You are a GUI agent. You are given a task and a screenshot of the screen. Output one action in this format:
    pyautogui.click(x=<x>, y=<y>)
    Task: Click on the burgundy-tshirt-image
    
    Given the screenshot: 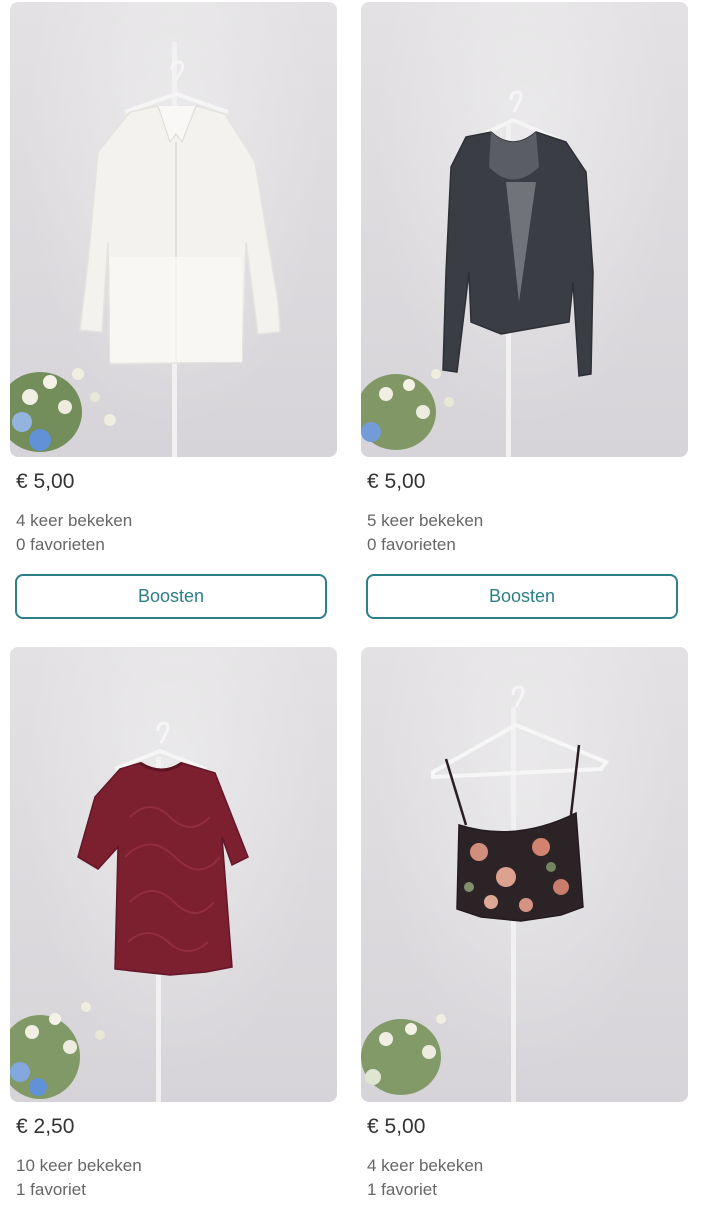 What is the action you would take?
    pyautogui.click(x=129, y=911)
    